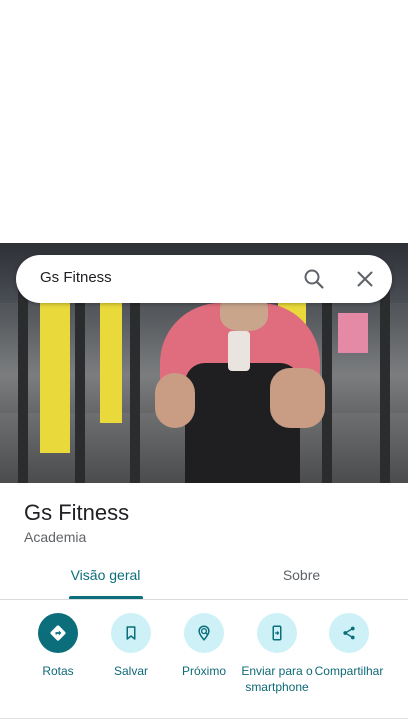  What do you see at coordinates (277, 633) in the screenshot?
I see `send-to-phone-icon` at bounding box center [277, 633].